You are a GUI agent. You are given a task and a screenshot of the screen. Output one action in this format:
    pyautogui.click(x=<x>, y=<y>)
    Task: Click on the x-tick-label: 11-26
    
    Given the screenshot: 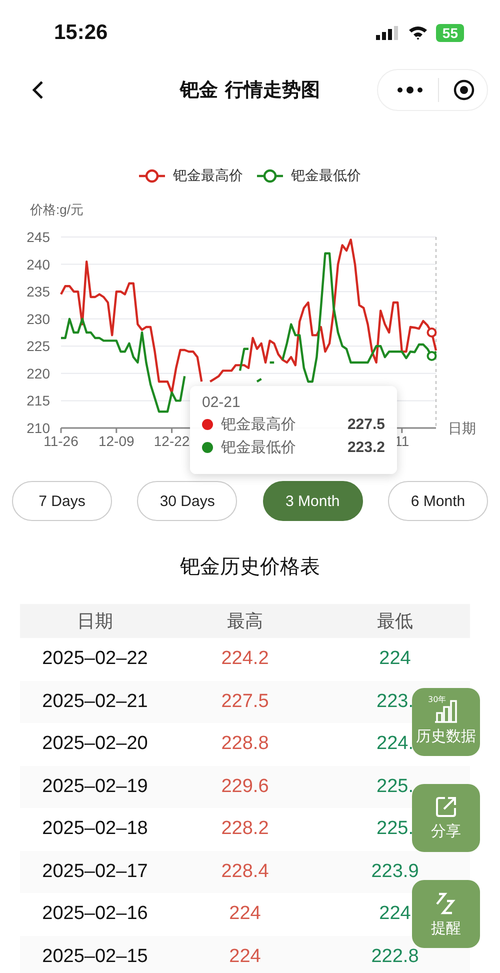 What is the action you would take?
    pyautogui.click(x=61, y=441)
    